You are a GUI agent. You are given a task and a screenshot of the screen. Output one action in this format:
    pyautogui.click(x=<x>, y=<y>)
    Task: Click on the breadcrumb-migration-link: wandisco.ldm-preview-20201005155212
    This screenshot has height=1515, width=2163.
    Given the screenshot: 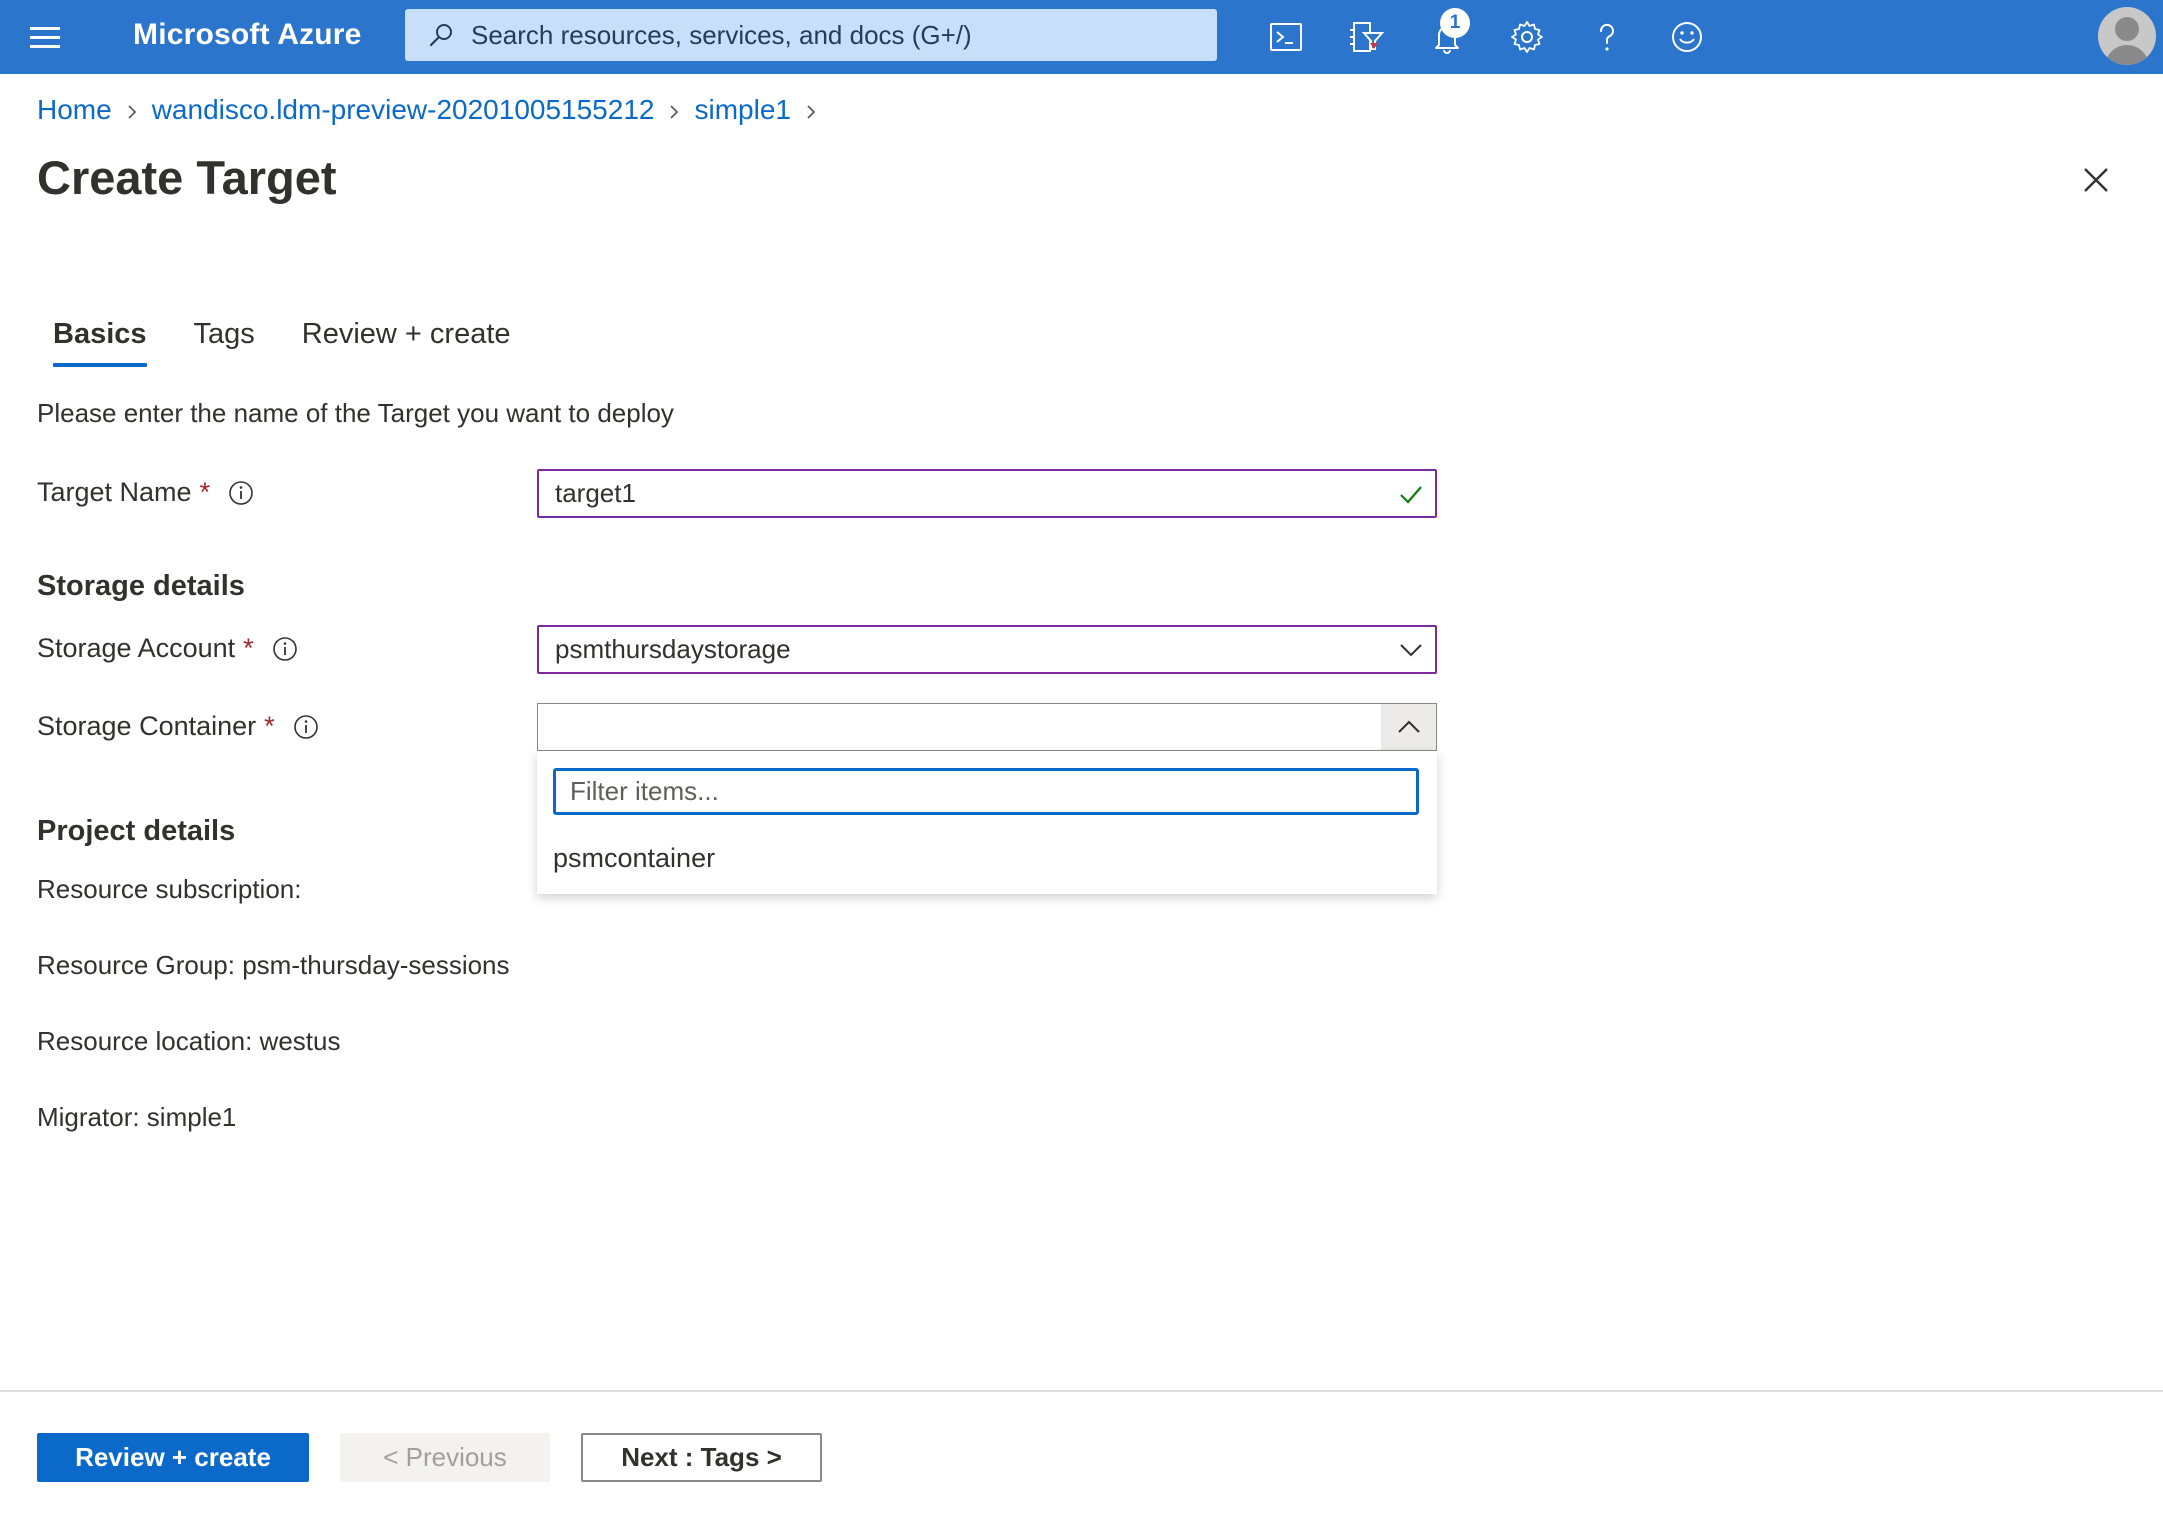 What is the action you would take?
    pyautogui.click(x=403, y=110)
    